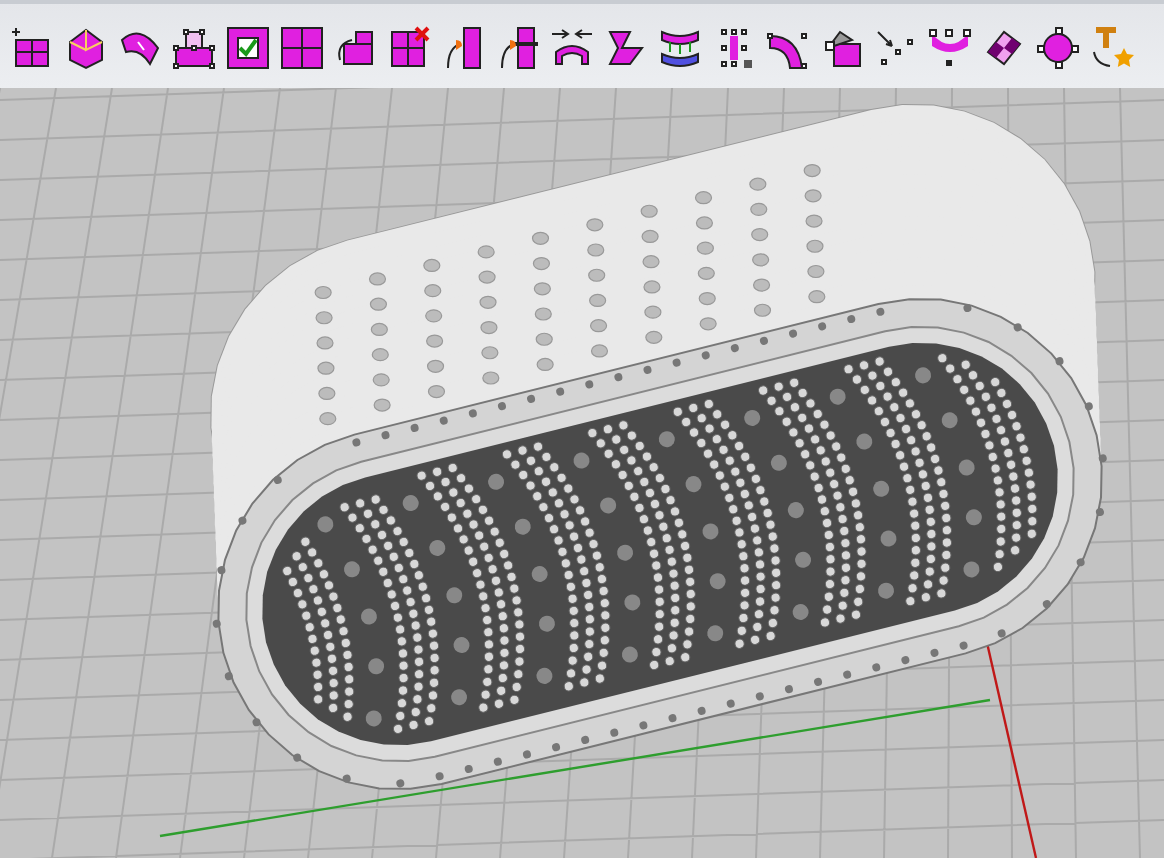  I want to click on delete-icon, so click(410, 48).